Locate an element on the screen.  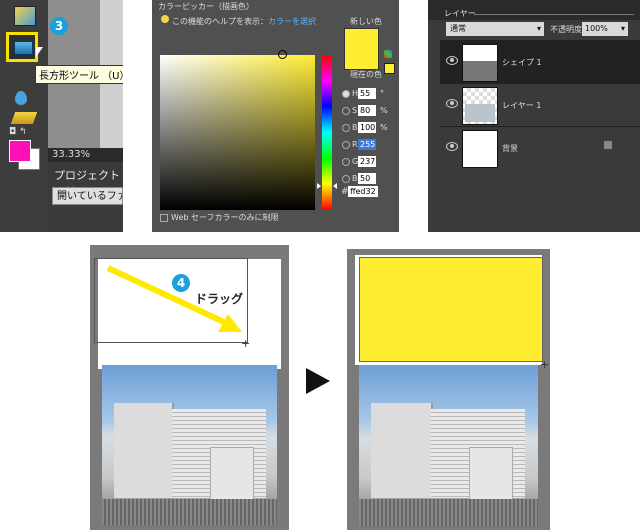
yellow-rectangle-shape is located at coordinates (451, 309).